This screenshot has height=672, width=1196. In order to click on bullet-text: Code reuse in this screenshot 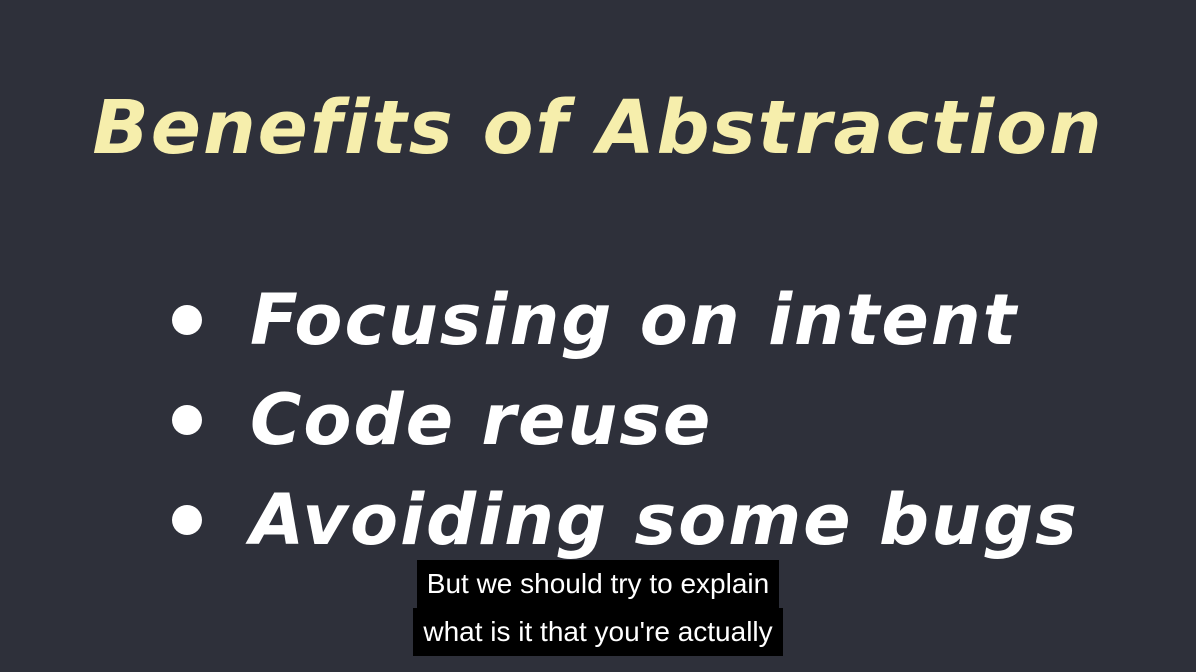, I will do `click(481, 420)`.